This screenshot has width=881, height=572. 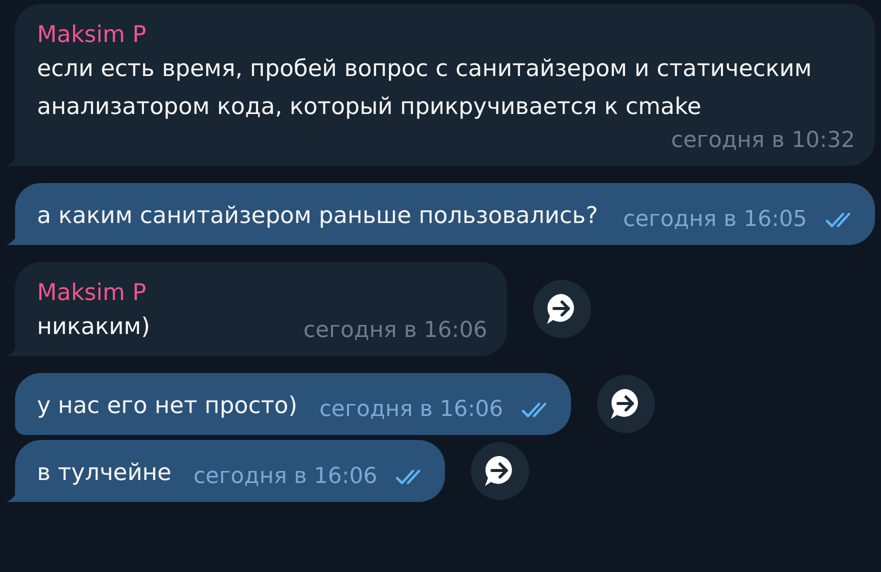 I want to click on message-text: у нас его нет просто), so click(x=167, y=406).